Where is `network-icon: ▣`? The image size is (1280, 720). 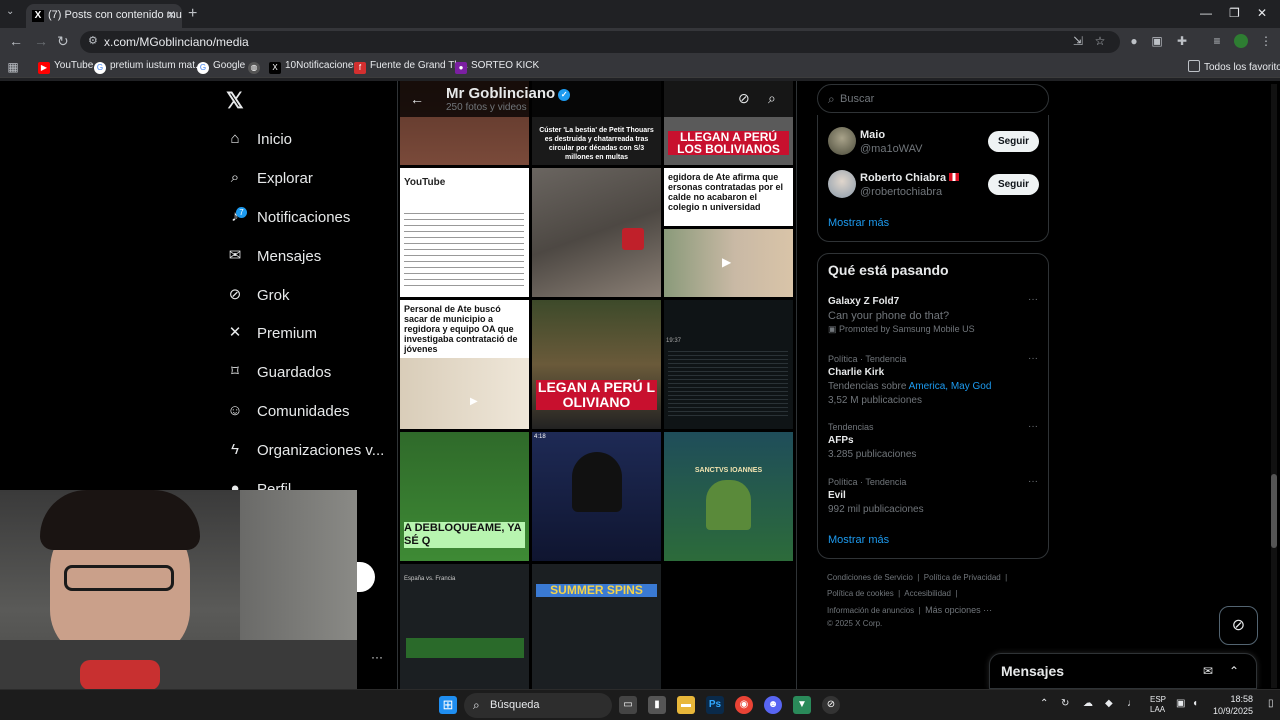
network-icon: ▣ is located at coordinates (1180, 703).